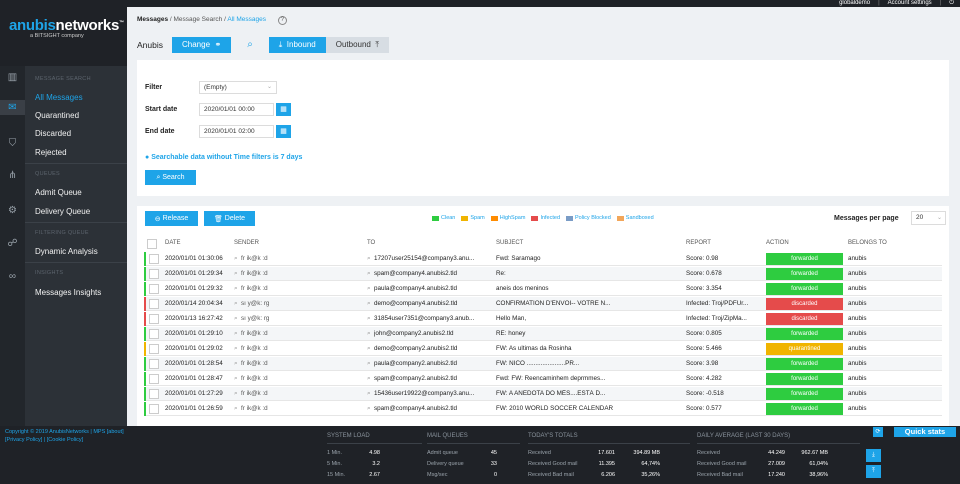 This screenshot has width=960, height=484. What do you see at coordinates (68, 292) in the screenshot?
I see `nav-messages-insights: Messages Insights` at bounding box center [68, 292].